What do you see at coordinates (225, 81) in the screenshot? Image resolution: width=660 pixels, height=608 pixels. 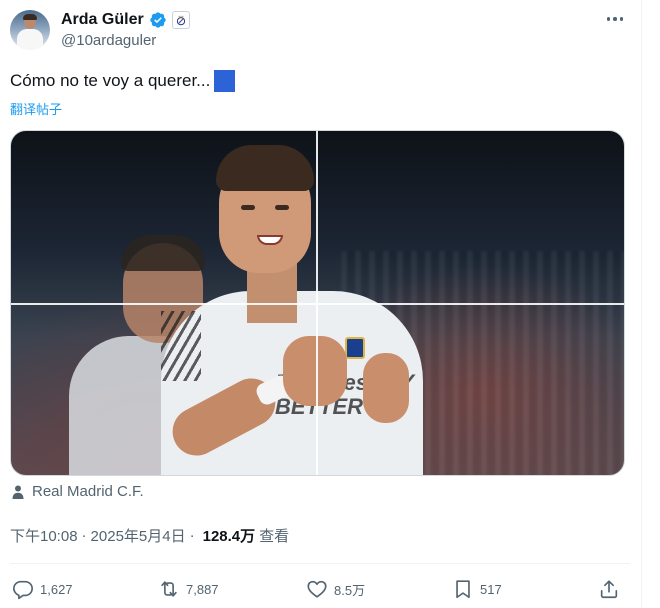 I see `blue-square-emoji` at bounding box center [225, 81].